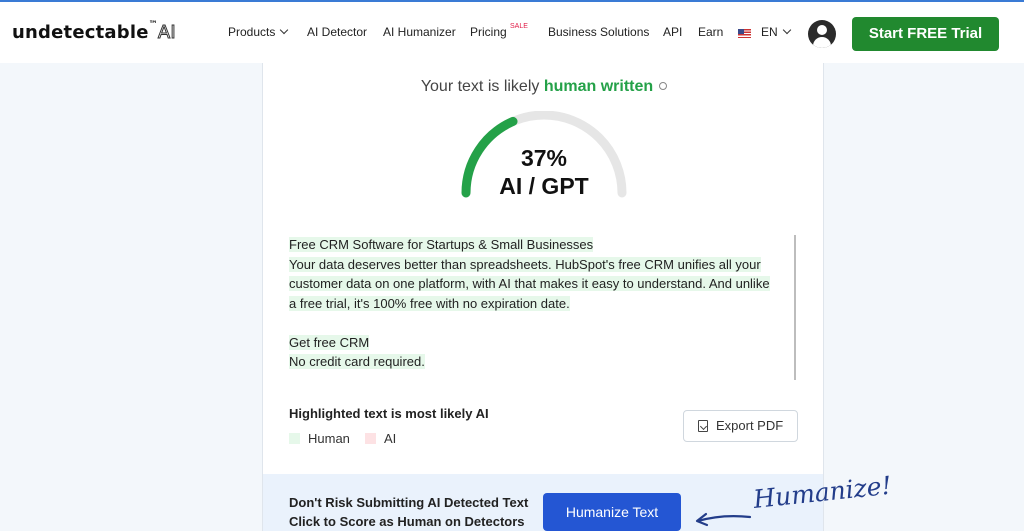 Image resolution: width=1024 pixels, height=531 pixels. I want to click on arrow-left-icon, so click(723, 519).